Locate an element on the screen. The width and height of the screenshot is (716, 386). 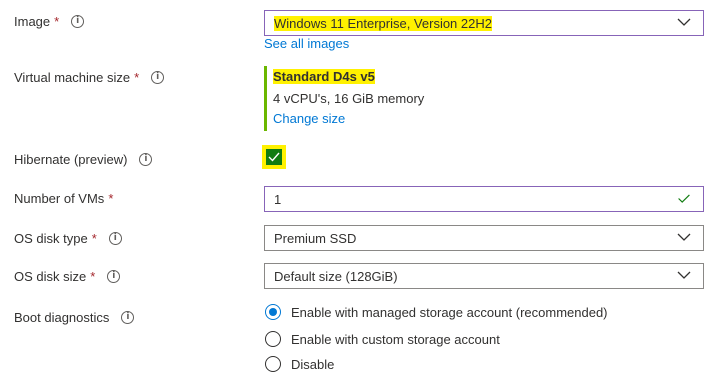
num-vms-input: 1 is located at coordinates (484, 199).